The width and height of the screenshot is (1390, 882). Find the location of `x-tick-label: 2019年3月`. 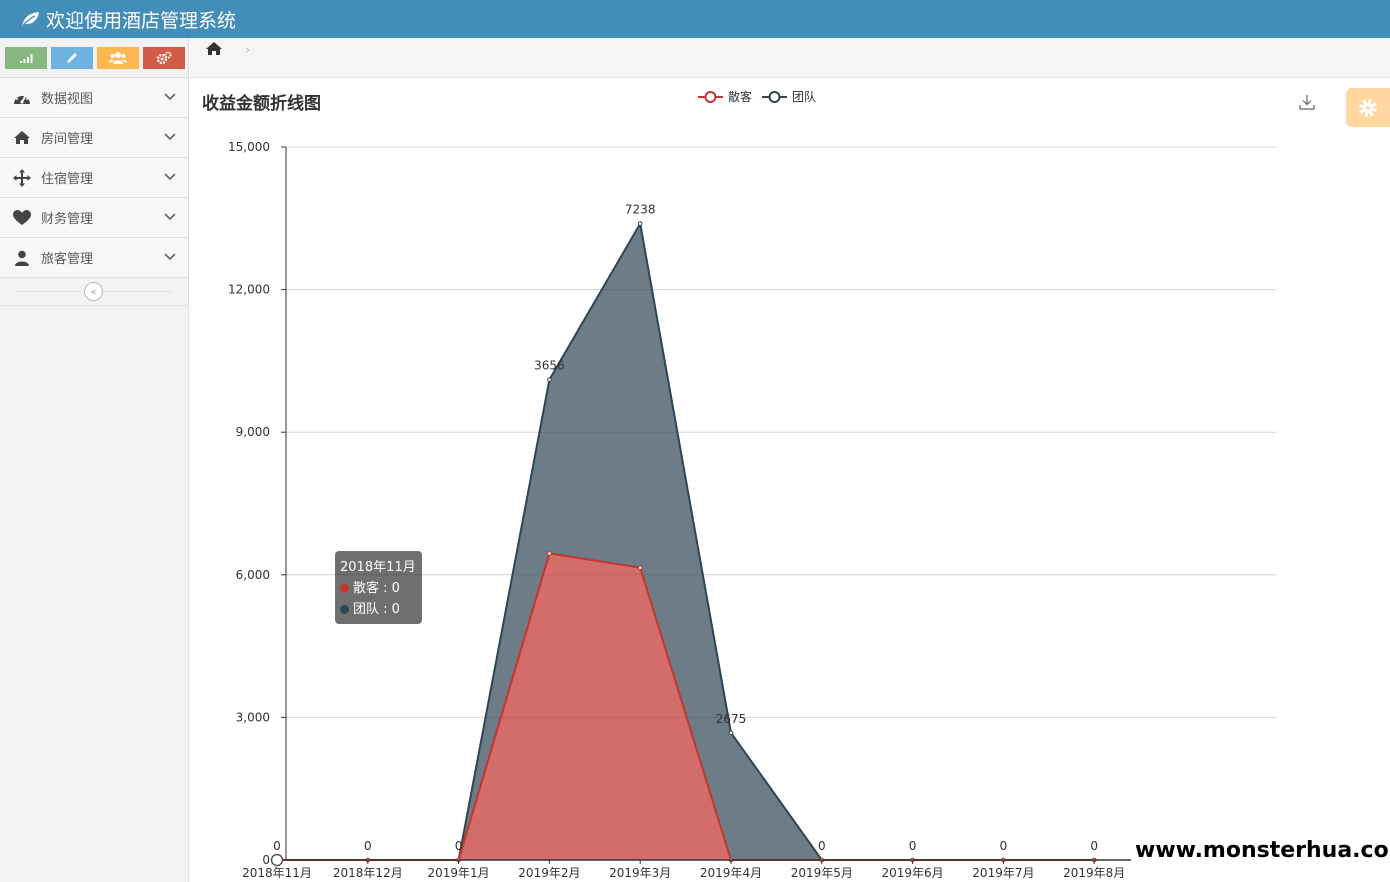

x-tick-label: 2019年3月 is located at coordinates (640, 873).